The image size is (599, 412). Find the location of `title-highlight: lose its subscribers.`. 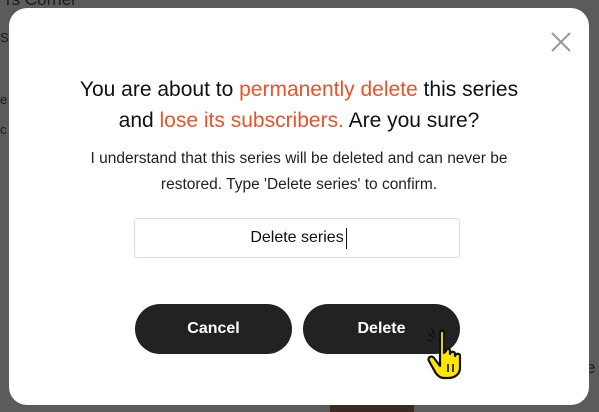

title-highlight: lose its subscribers. is located at coordinates (251, 120).